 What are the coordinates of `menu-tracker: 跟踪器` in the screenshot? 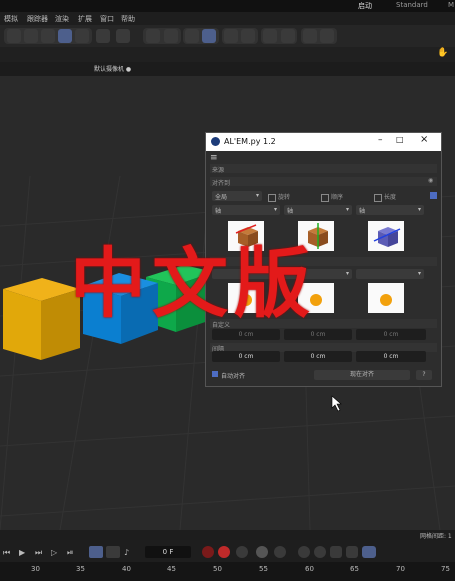 It's located at (37, 19).